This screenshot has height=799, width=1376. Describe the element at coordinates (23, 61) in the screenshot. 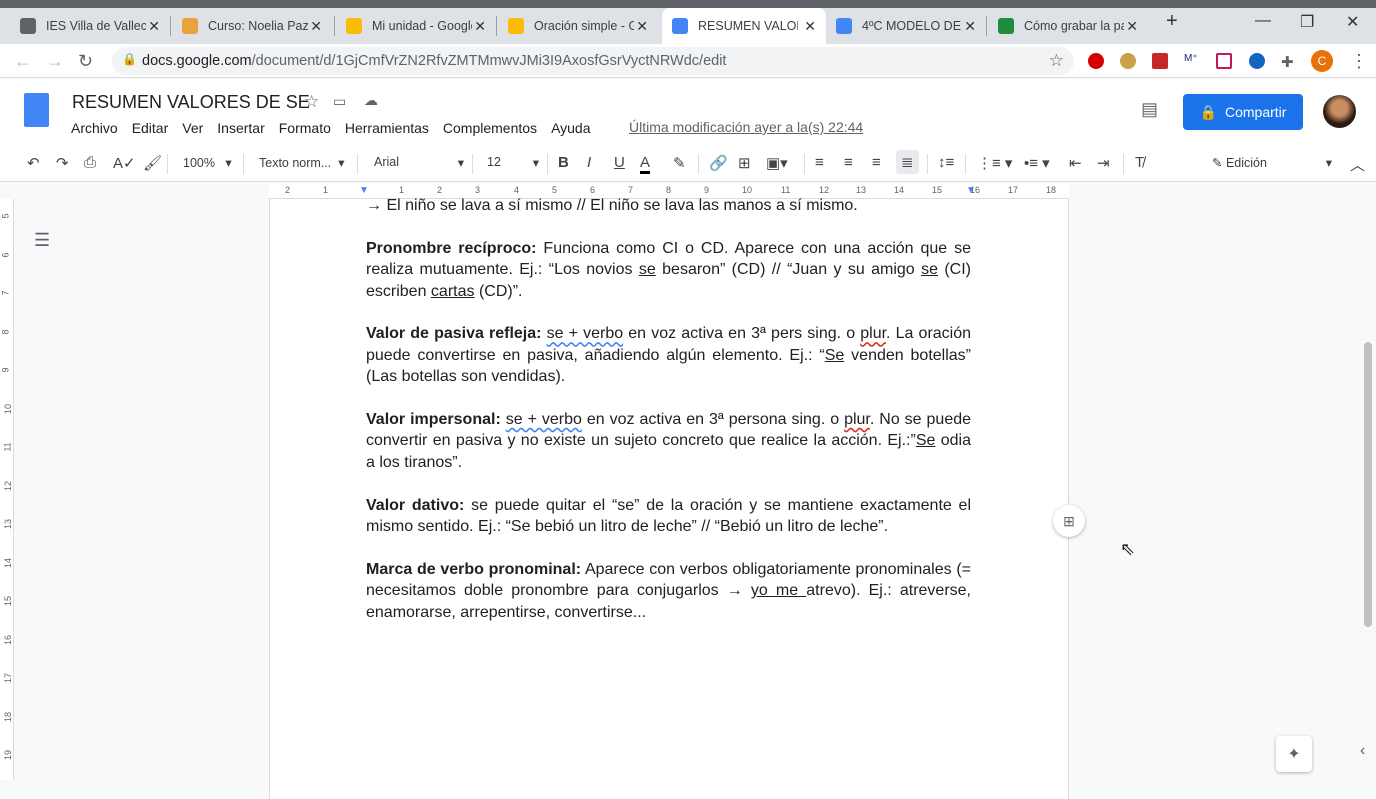

I see `back-icon: ←` at that location.